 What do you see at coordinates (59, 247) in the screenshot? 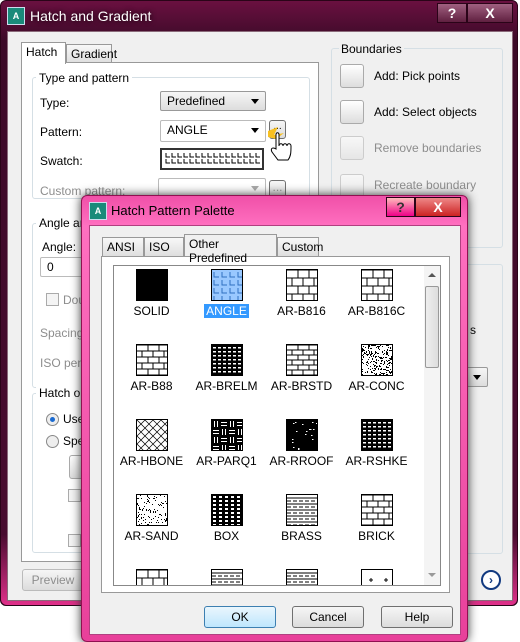
I see `angle-label: Angle:` at bounding box center [59, 247].